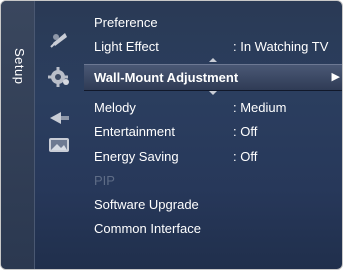 This screenshot has height=270, width=343. Describe the element at coordinates (335, 77) in the screenshot. I see `submenu-arrow-icon: ▶` at that location.